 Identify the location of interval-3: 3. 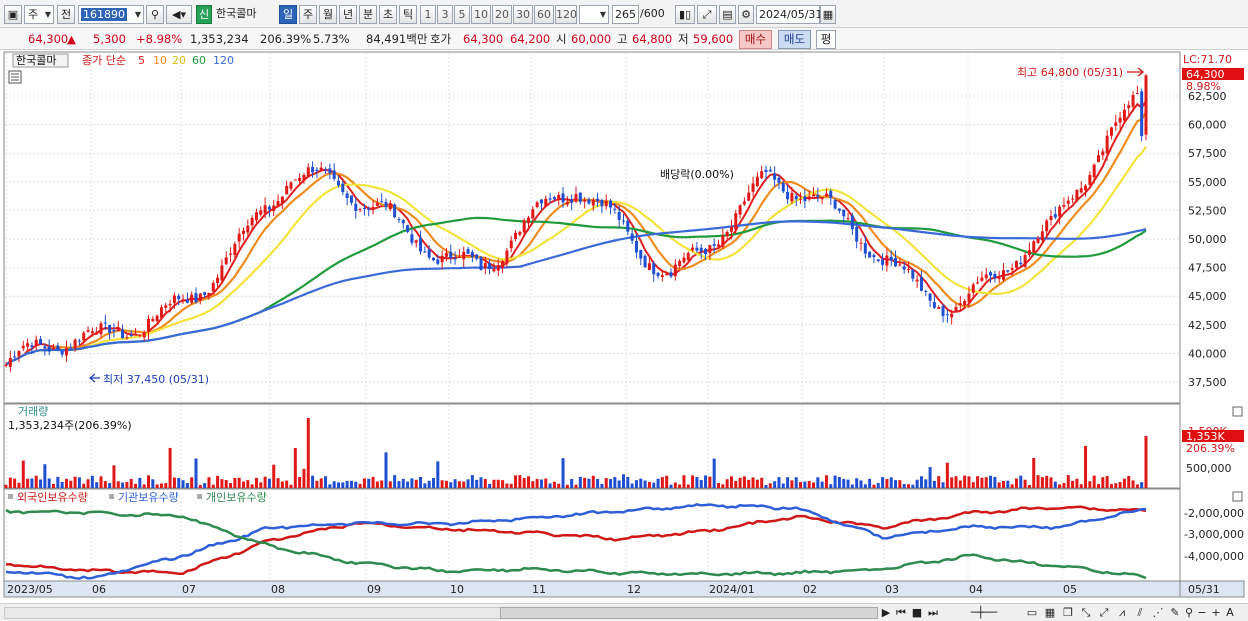
(445, 14).